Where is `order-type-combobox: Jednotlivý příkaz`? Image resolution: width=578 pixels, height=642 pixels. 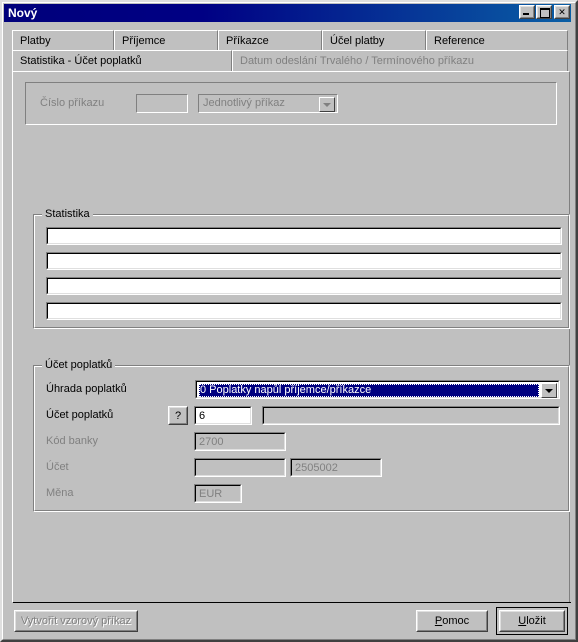
order-type-combobox: Jednotlivý příkaz is located at coordinates (268, 103).